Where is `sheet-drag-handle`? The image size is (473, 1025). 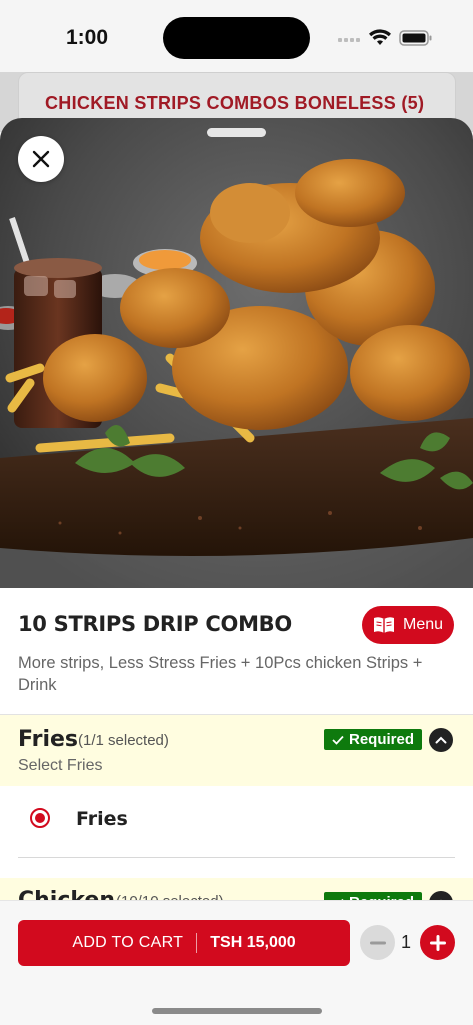
sheet-drag-handle is located at coordinates (236, 132).